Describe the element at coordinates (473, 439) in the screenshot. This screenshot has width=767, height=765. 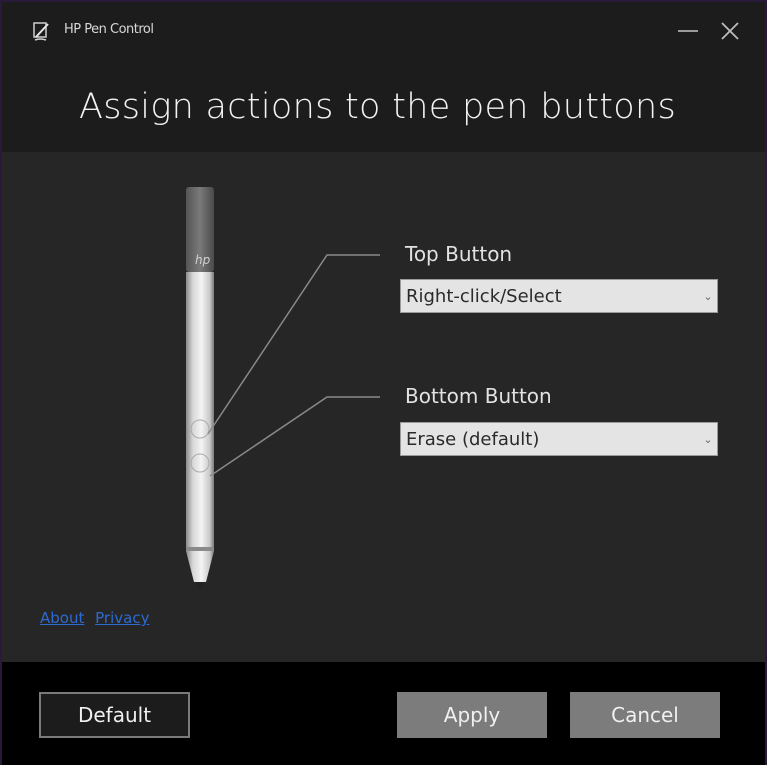
I see `bottom-button-selected-value: Erase (default)` at that location.